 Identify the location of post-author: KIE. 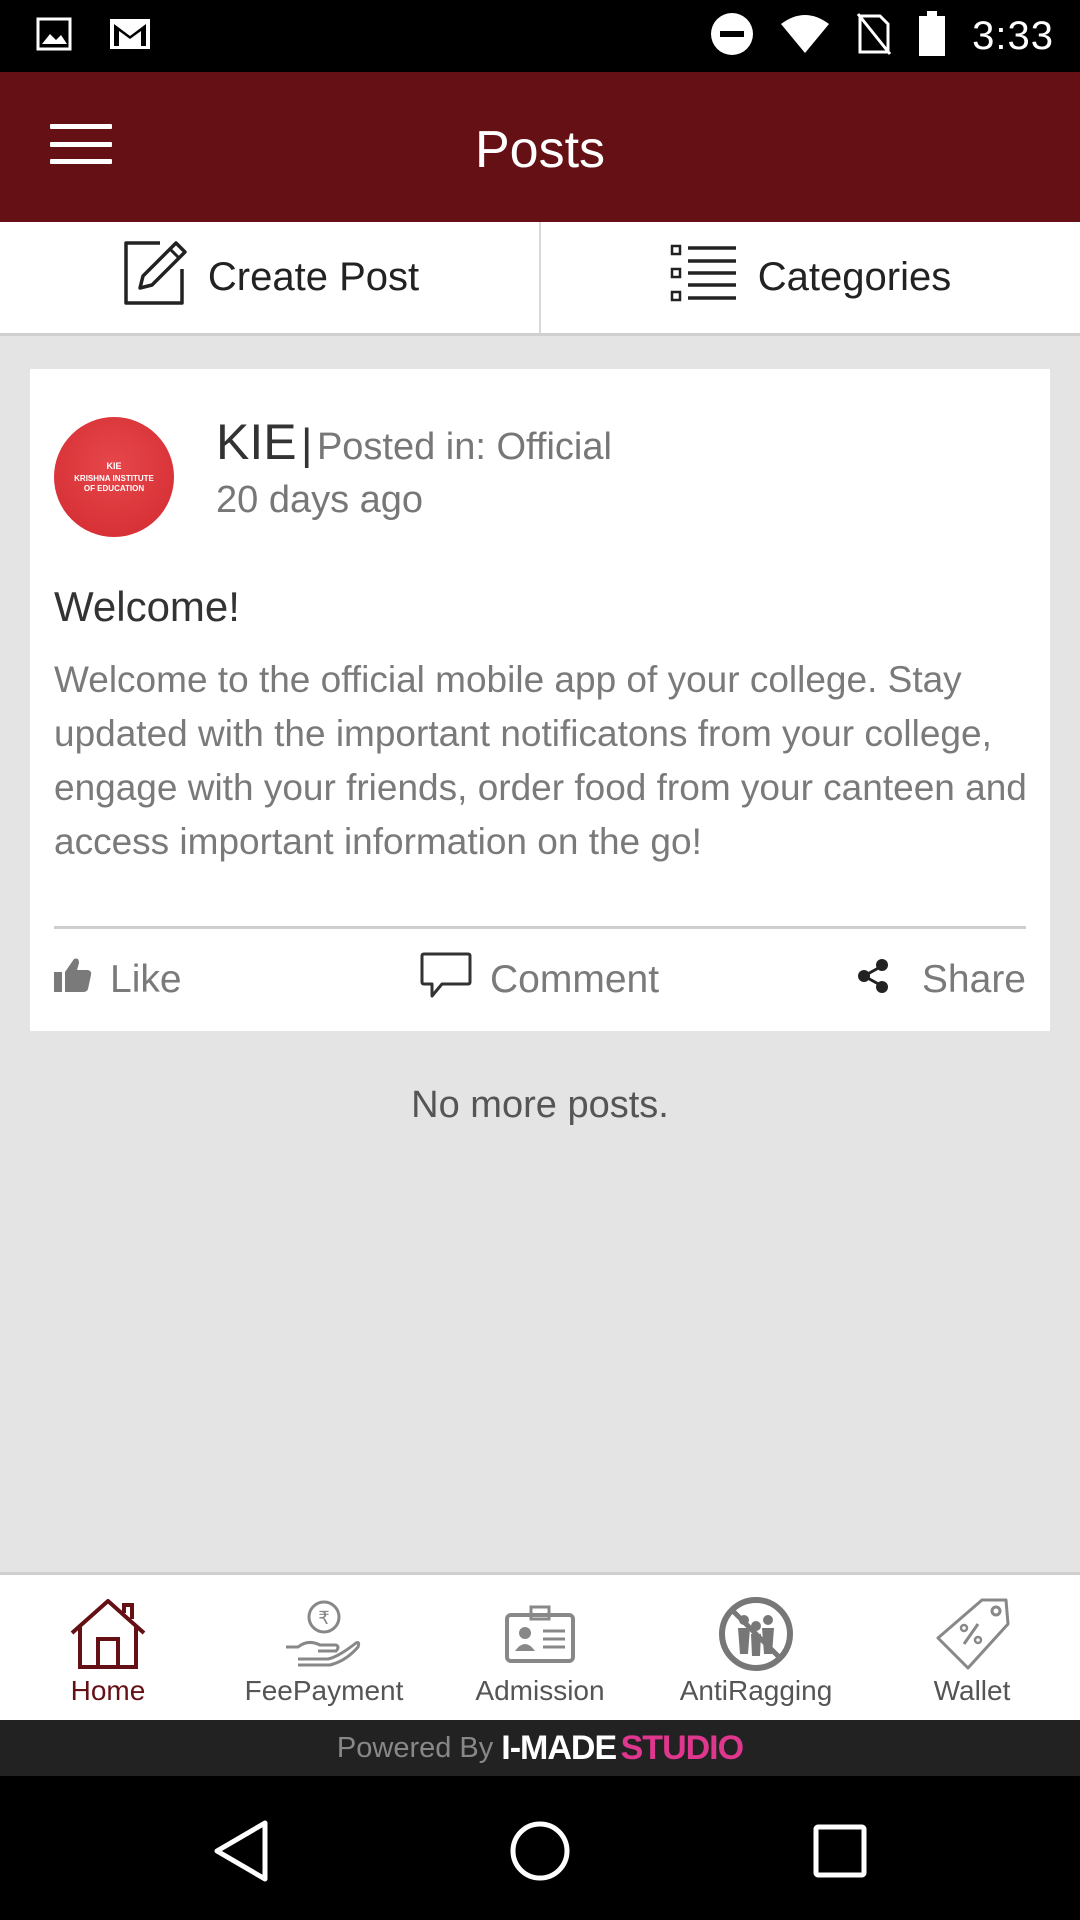
(256, 442).